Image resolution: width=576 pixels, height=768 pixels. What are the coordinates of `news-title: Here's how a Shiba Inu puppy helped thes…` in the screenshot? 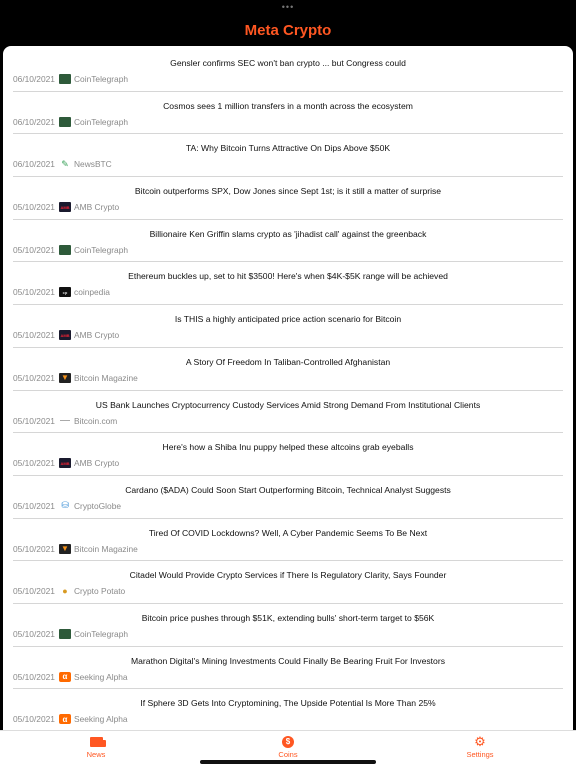 It's located at (288, 447).